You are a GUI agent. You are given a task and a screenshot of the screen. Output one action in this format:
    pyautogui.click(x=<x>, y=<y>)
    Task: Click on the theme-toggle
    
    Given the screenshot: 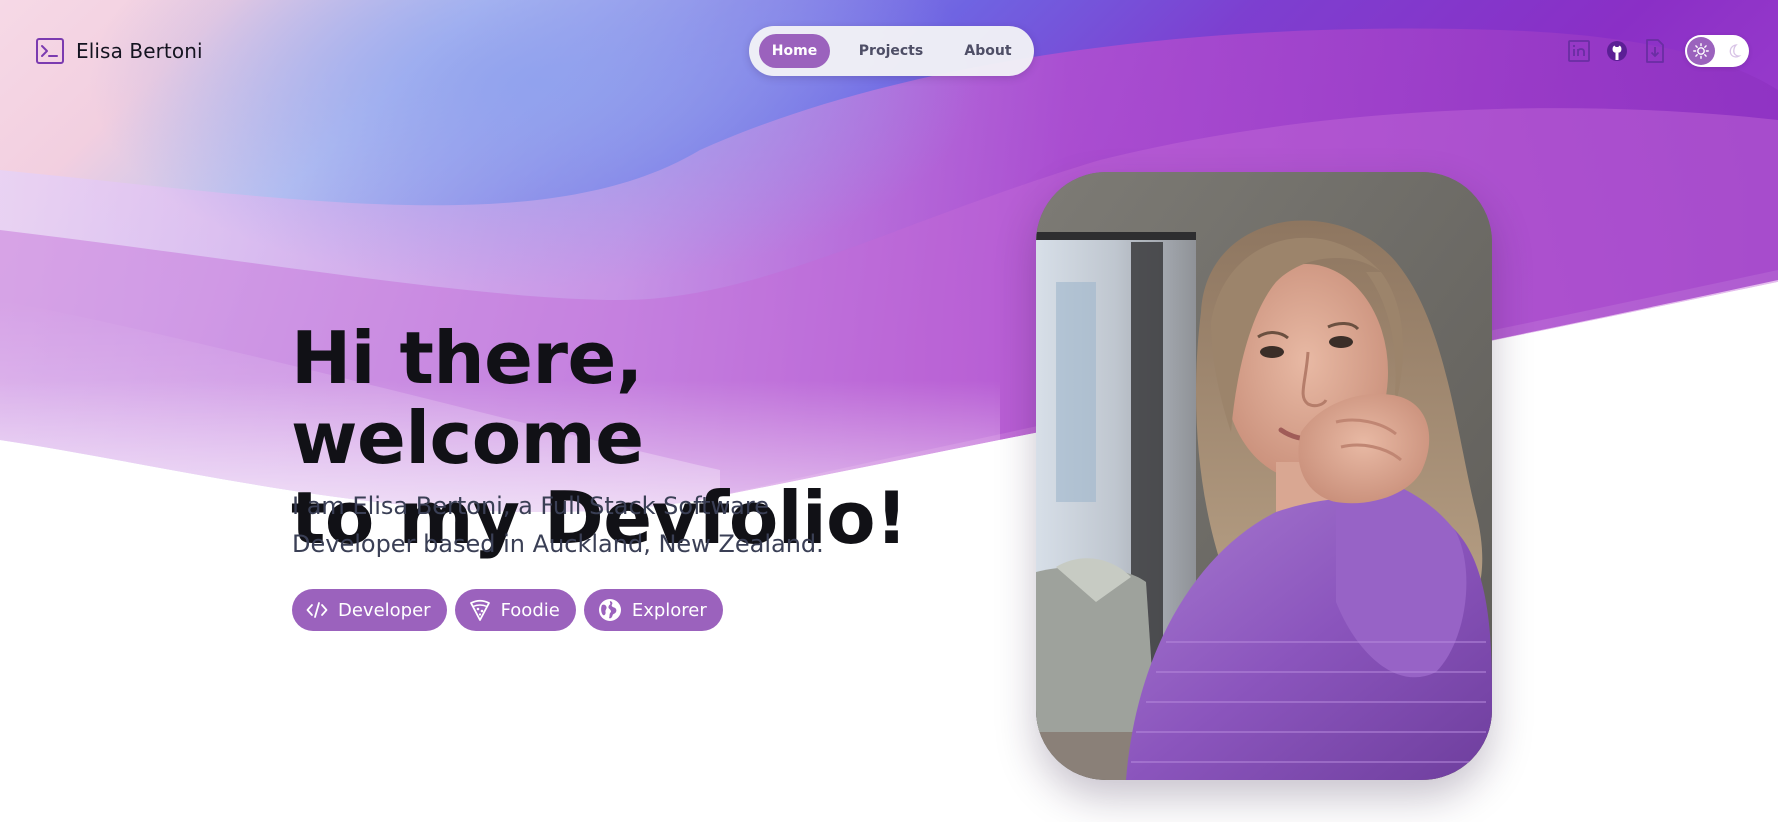 What is the action you would take?
    pyautogui.click(x=1717, y=51)
    